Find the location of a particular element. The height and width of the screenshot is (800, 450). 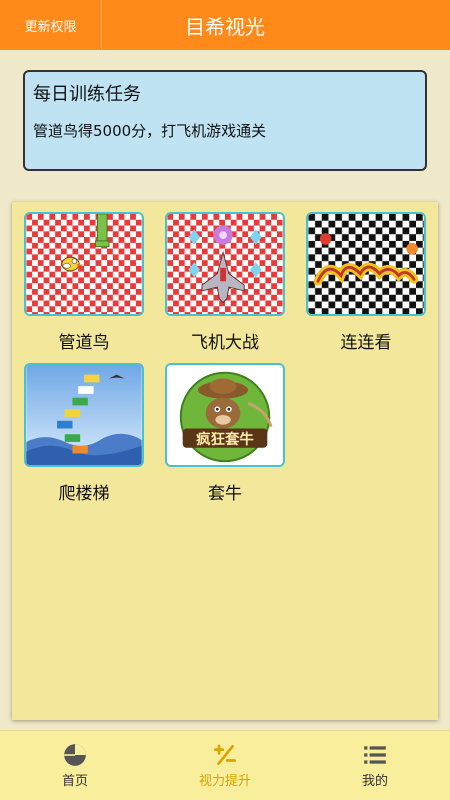

bottom-tab-bar: 首页 视力提升 我的 is located at coordinates (225, 765).